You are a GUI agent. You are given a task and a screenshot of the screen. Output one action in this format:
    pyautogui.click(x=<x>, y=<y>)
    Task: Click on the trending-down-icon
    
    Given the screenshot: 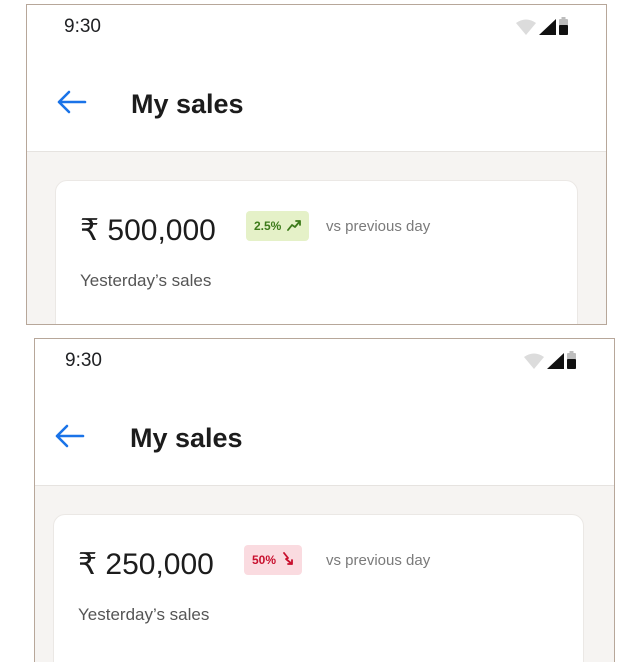 What is the action you would take?
    pyautogui.click(x=288, y=560)
    